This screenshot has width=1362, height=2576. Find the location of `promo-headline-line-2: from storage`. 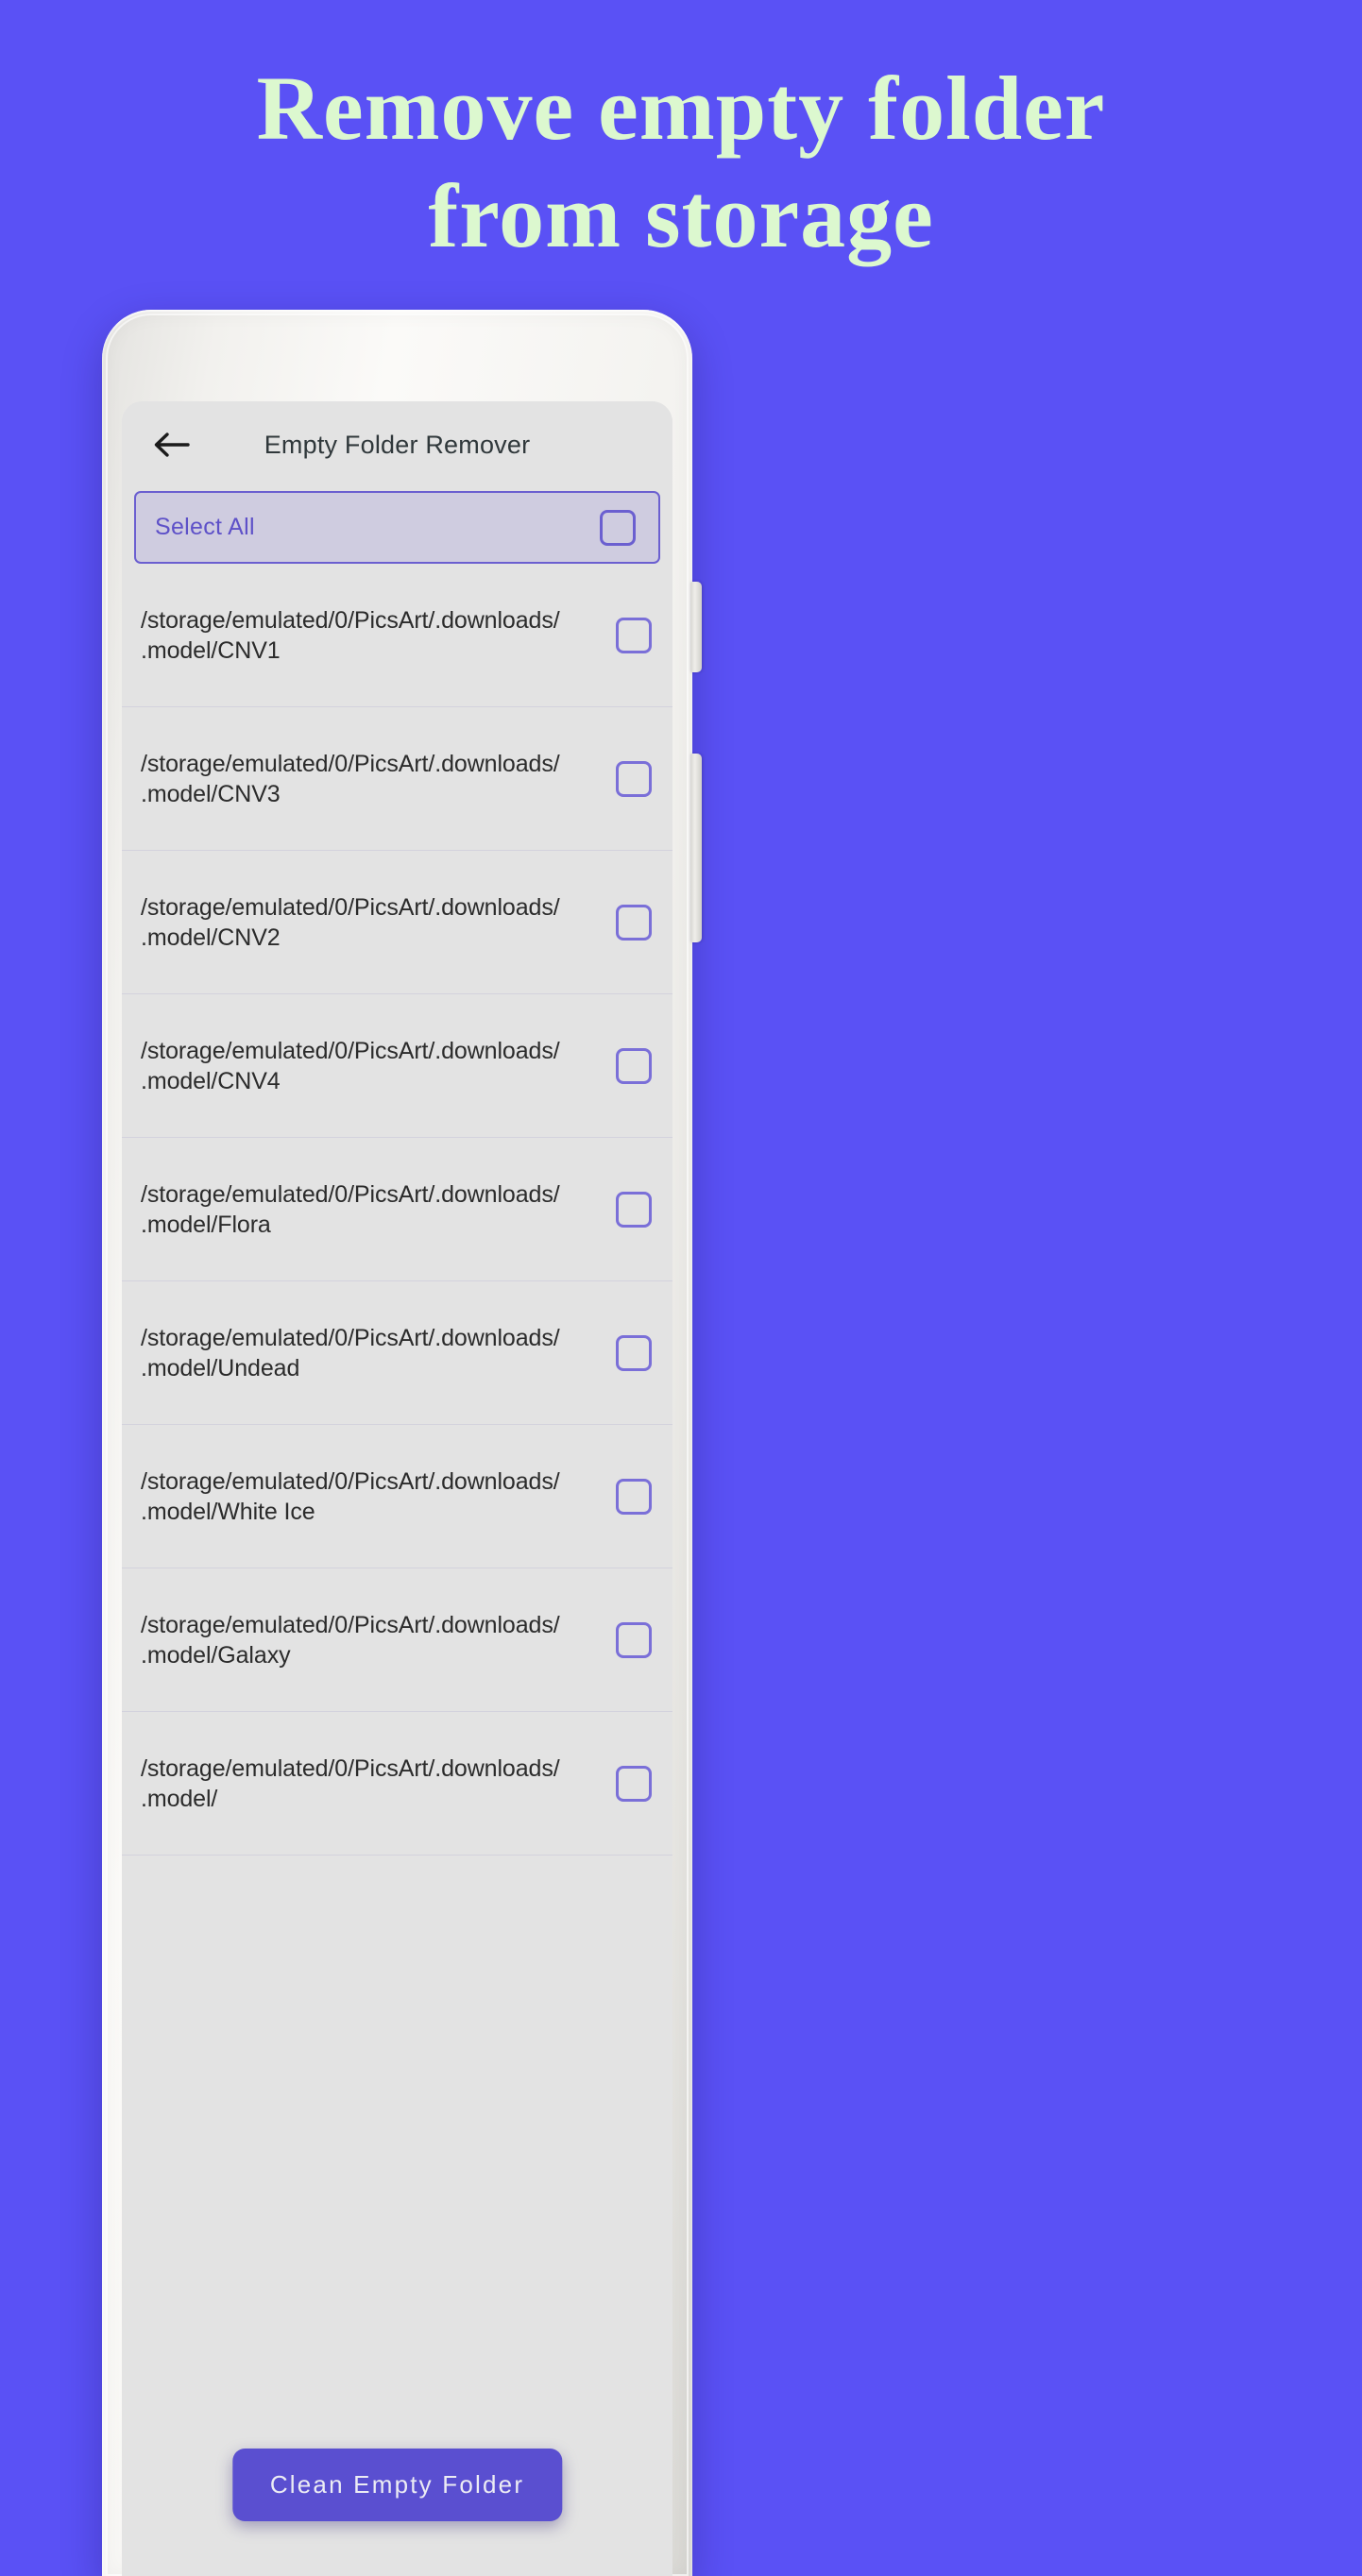

promo-headline-line-2: from storage is located at coordinates (681, 215).